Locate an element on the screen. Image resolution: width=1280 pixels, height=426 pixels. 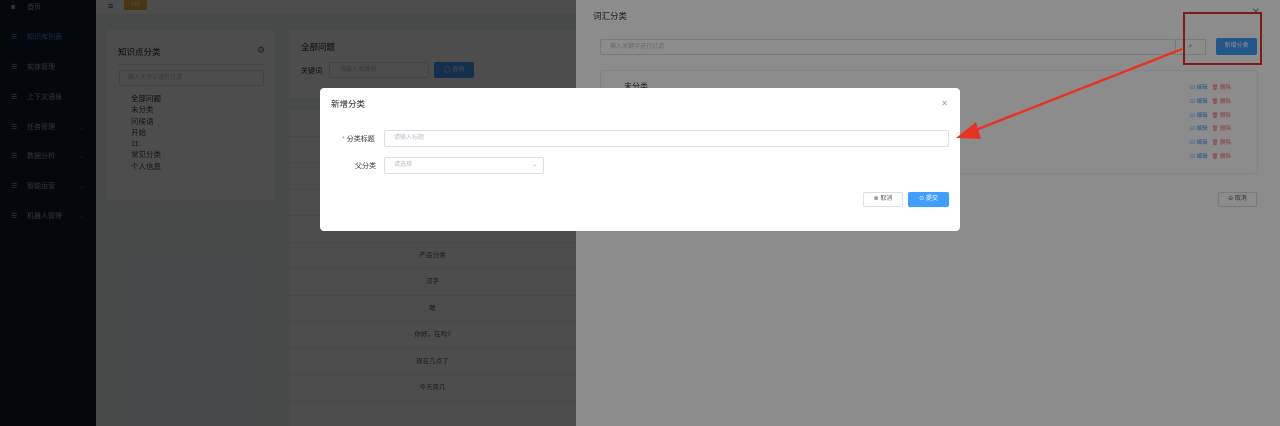
submit-button: ⊙ 提交 is located at coordinates (928, 199).